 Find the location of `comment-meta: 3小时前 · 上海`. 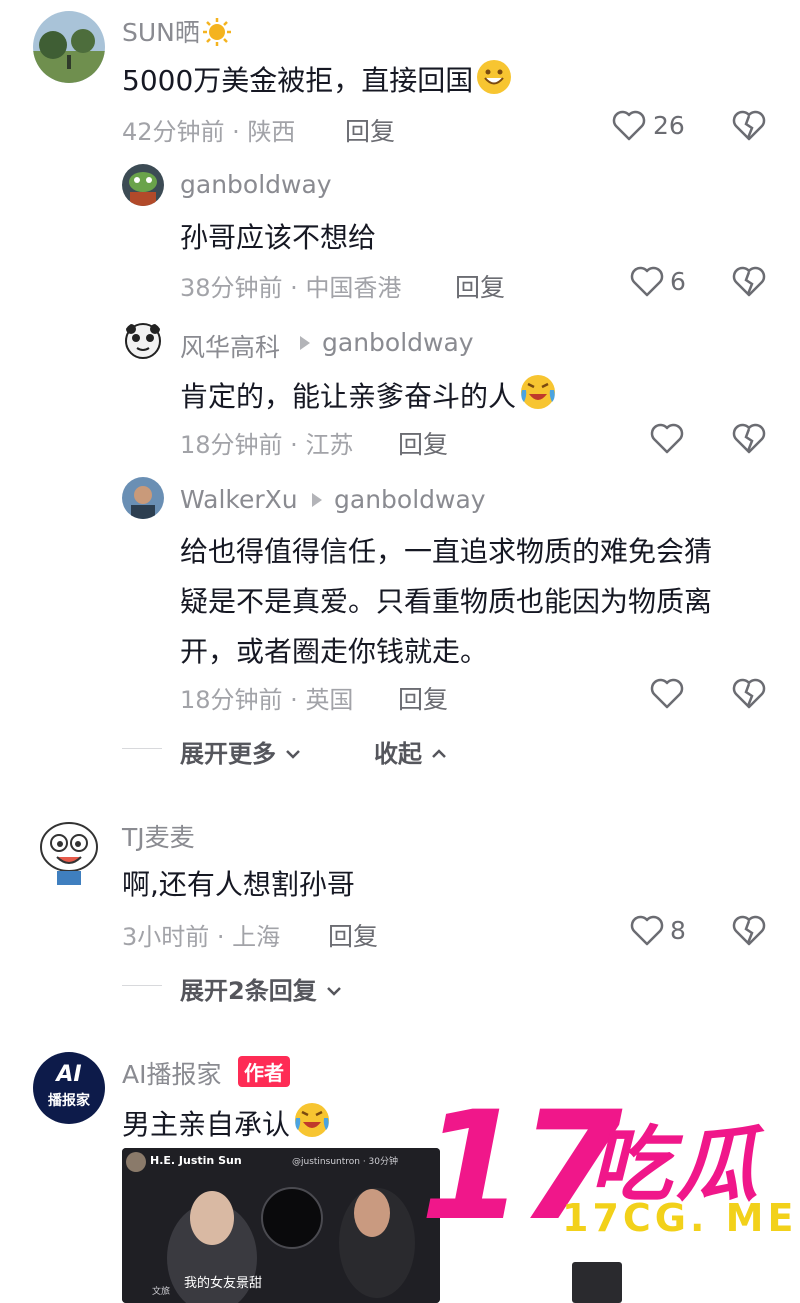

comment-meta: 3小时前 · 上海 is located at coordinates (201, 937).